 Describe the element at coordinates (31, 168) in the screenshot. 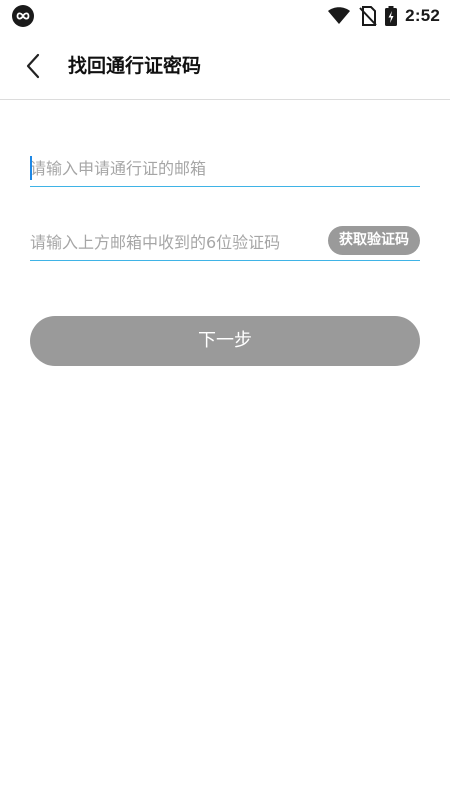

I see `text-caret` at that location.